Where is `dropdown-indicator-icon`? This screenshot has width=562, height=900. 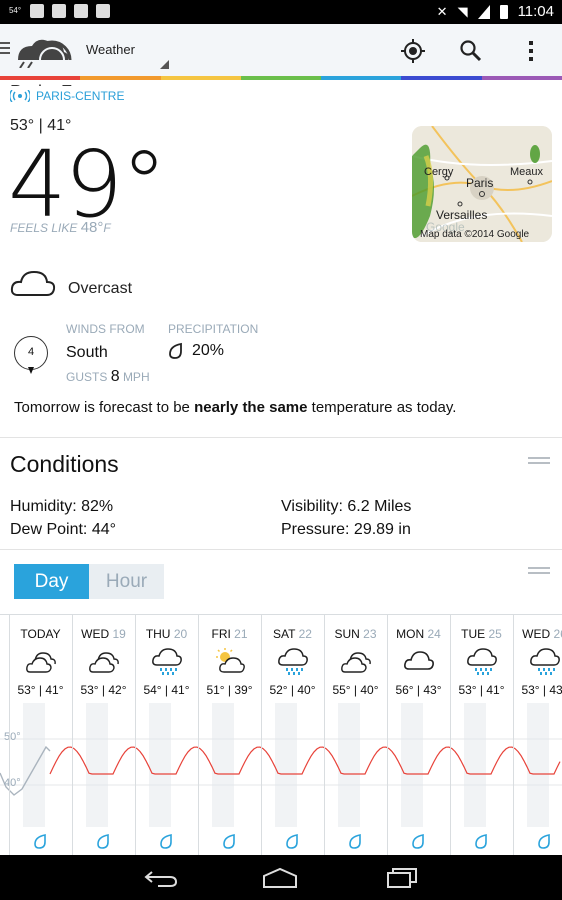
dropdown-indicator-icon is located at coordinates (164, 64).